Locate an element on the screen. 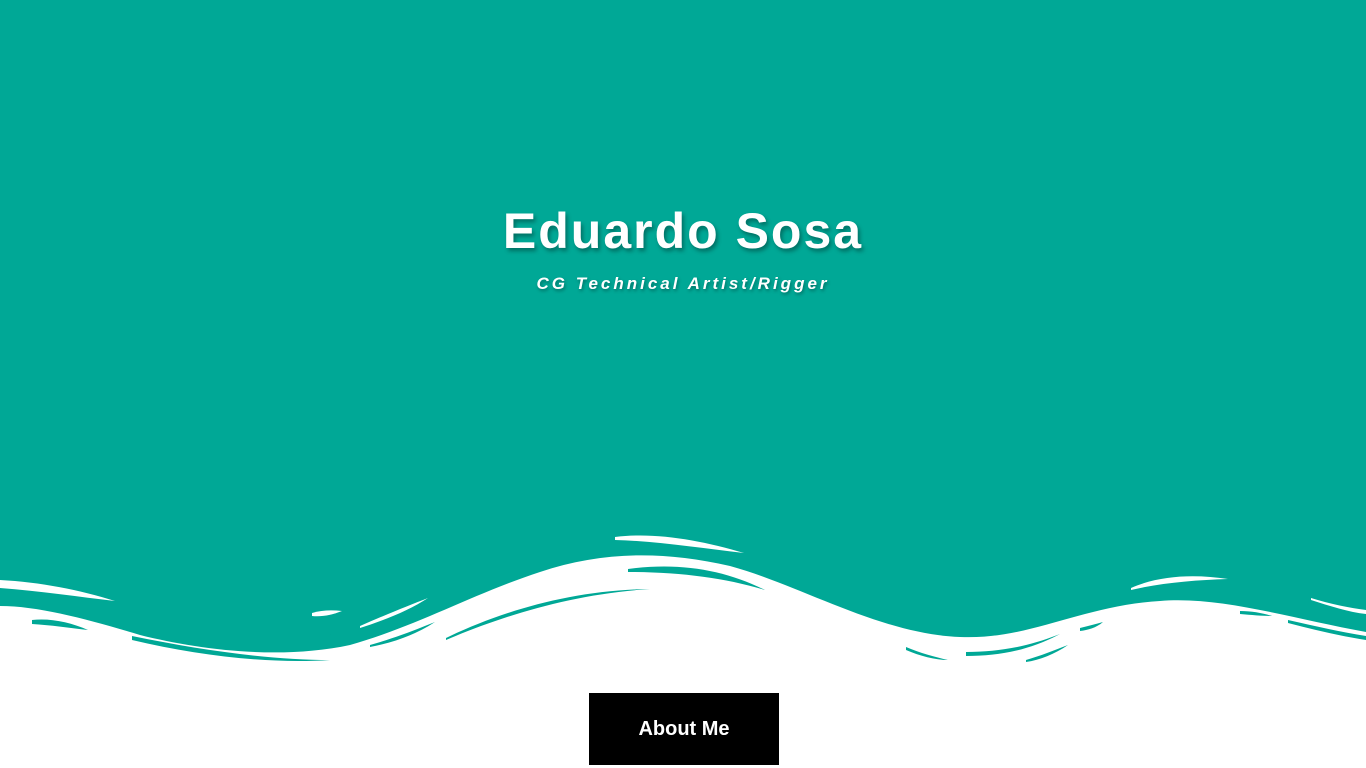 The image size is (1366, 768). hero-title: Eduardo Sosa is located at coordinates (683, 231).